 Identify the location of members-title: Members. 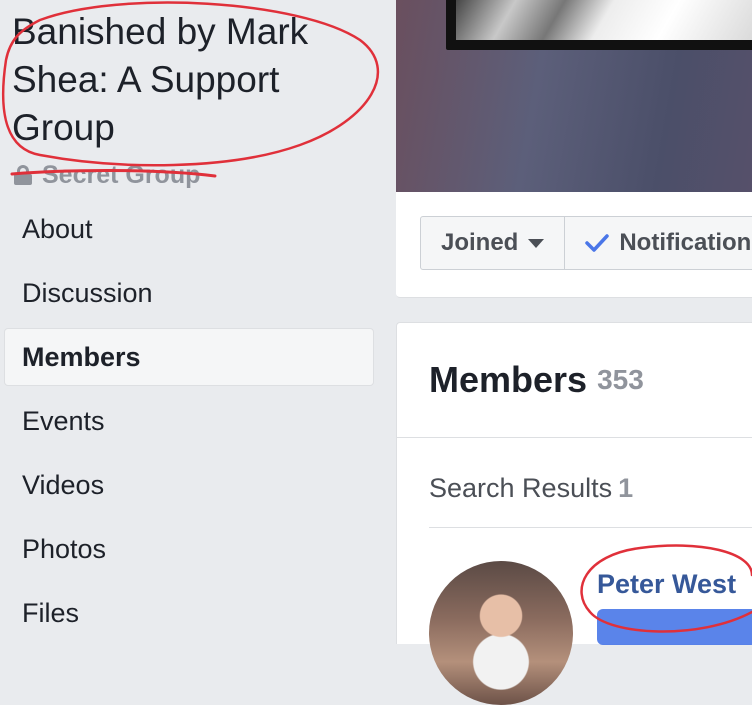
(508, 379).